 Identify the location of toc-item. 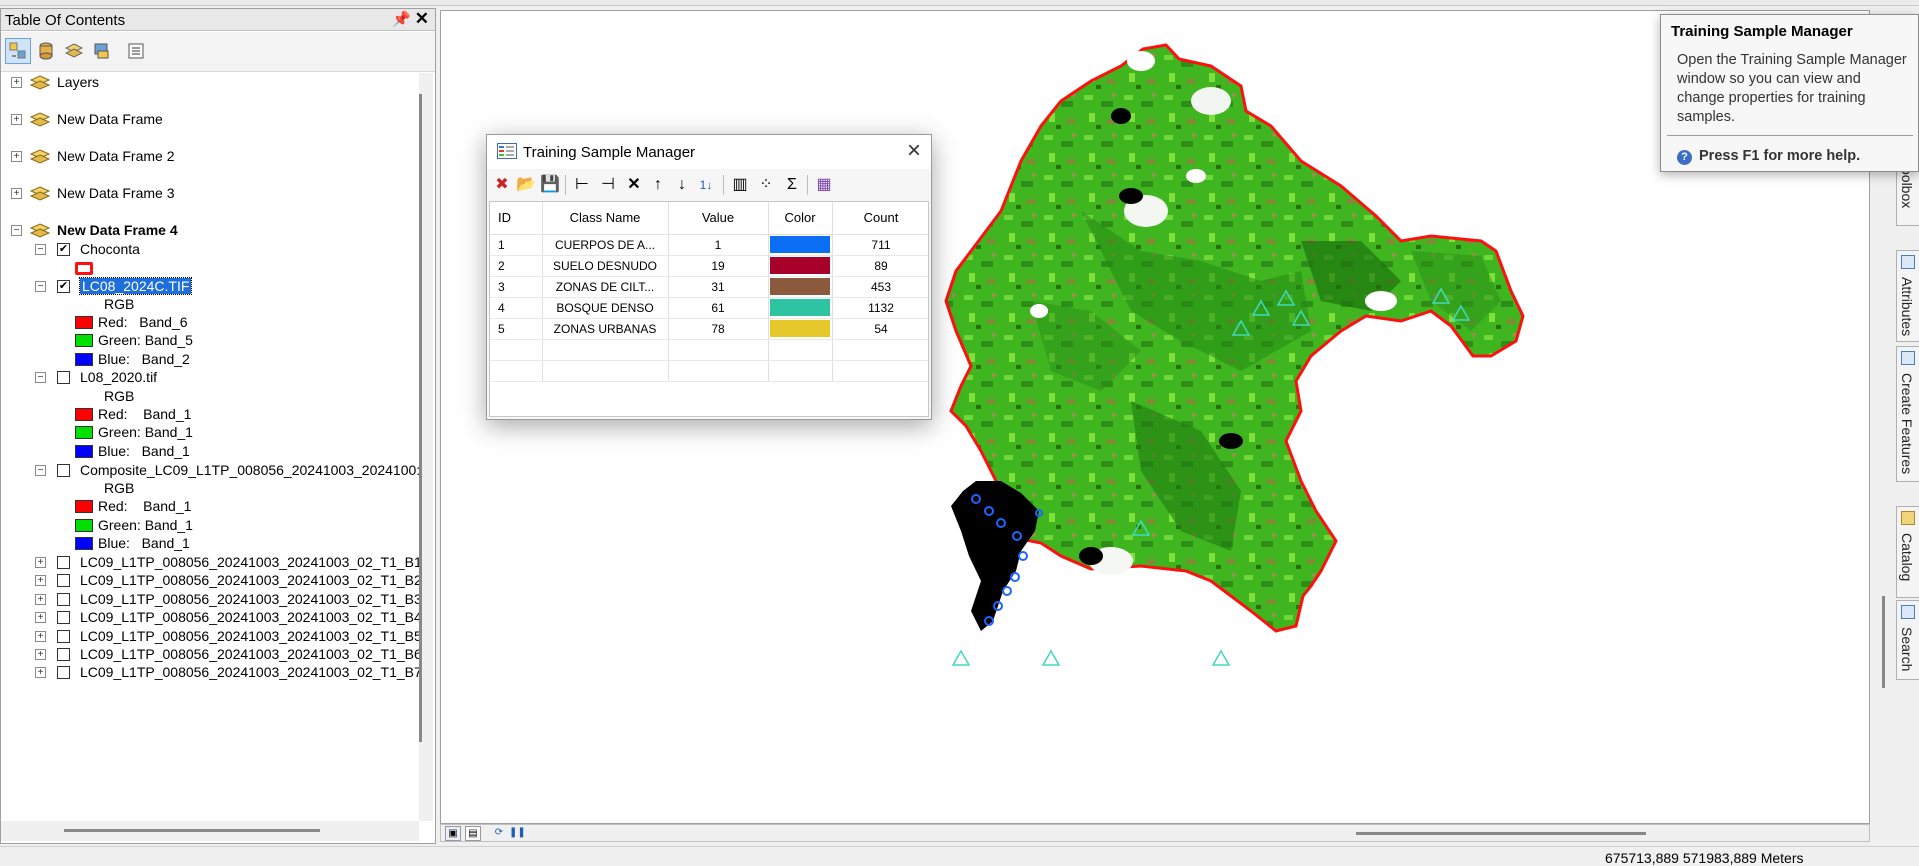
(210, 269).